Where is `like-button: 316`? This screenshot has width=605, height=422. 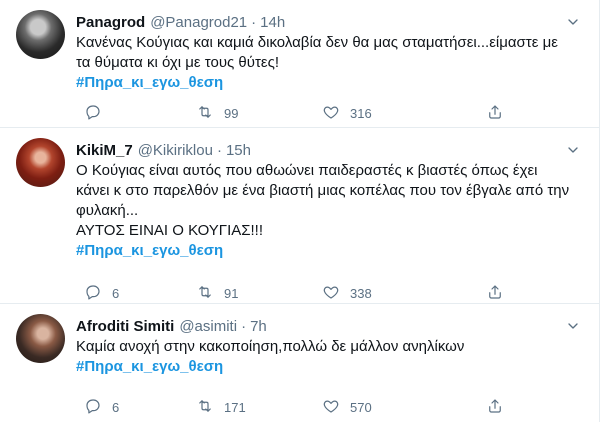 like-button: 316 is located at coordinates (347, 113).